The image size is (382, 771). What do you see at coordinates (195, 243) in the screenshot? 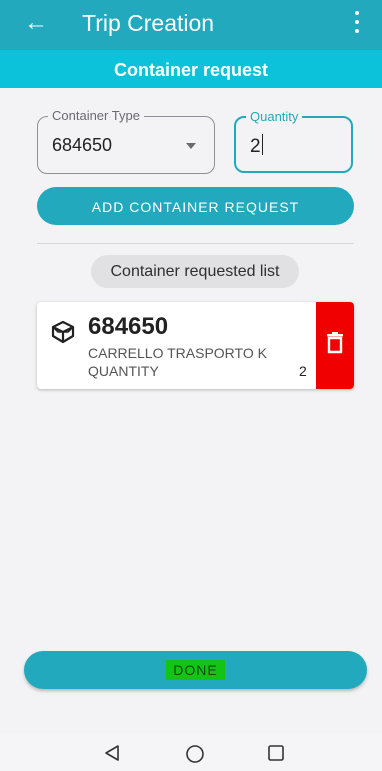
I see `divider` at bounding box center [195, 243].